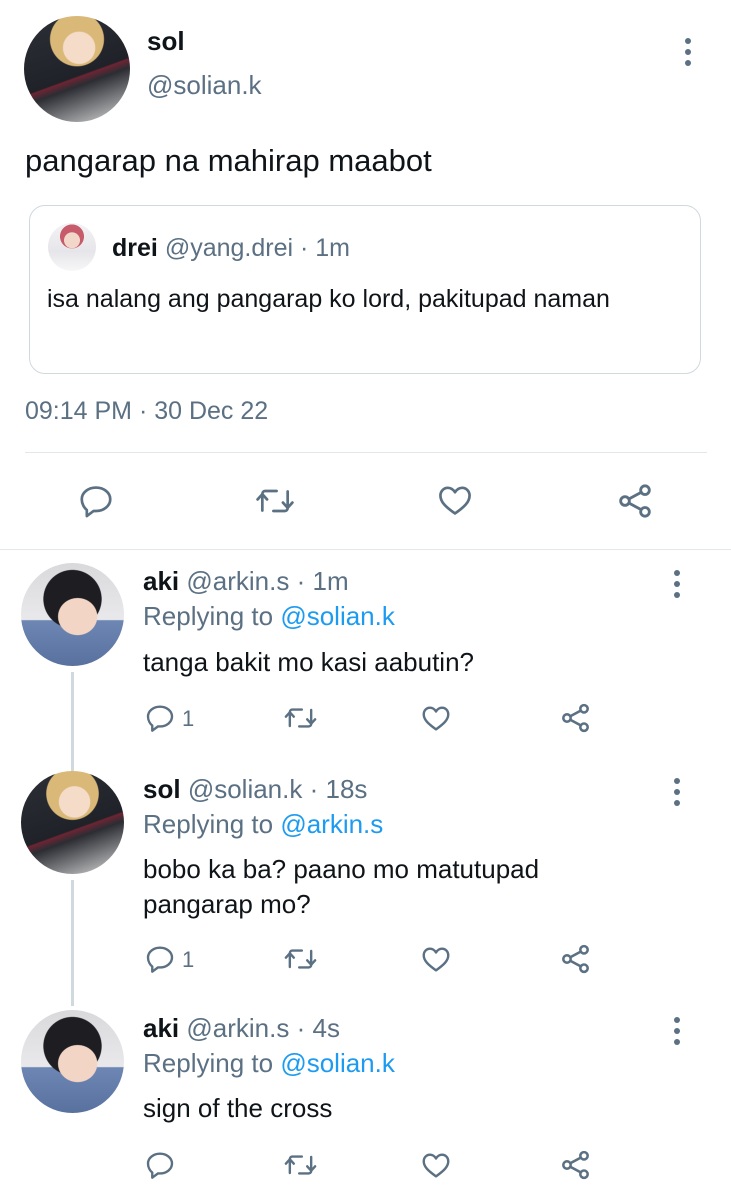 The width and height of the screenshot is (731, 1200). I want to click on reply-header: sol @solian.k · 18s, so click(255, 789).